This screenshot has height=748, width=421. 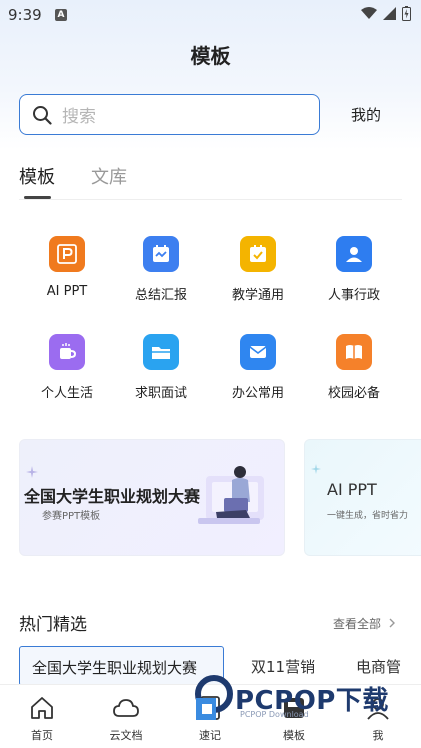 What do you see at coordinates (368, 516) in the screenshot?
I see `banner-subtitle: 一键生成，省时省力` at bounding box center [368, 516].